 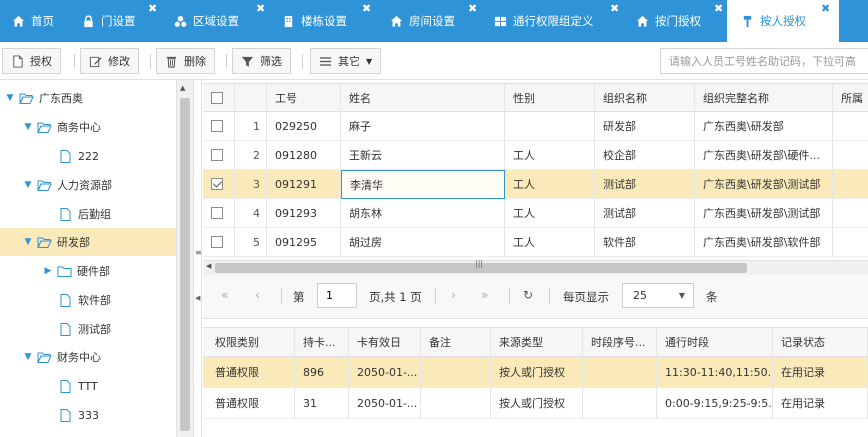 I want to click on tab-door-settings: 门设置 ✖, so click(x=119, y=21).